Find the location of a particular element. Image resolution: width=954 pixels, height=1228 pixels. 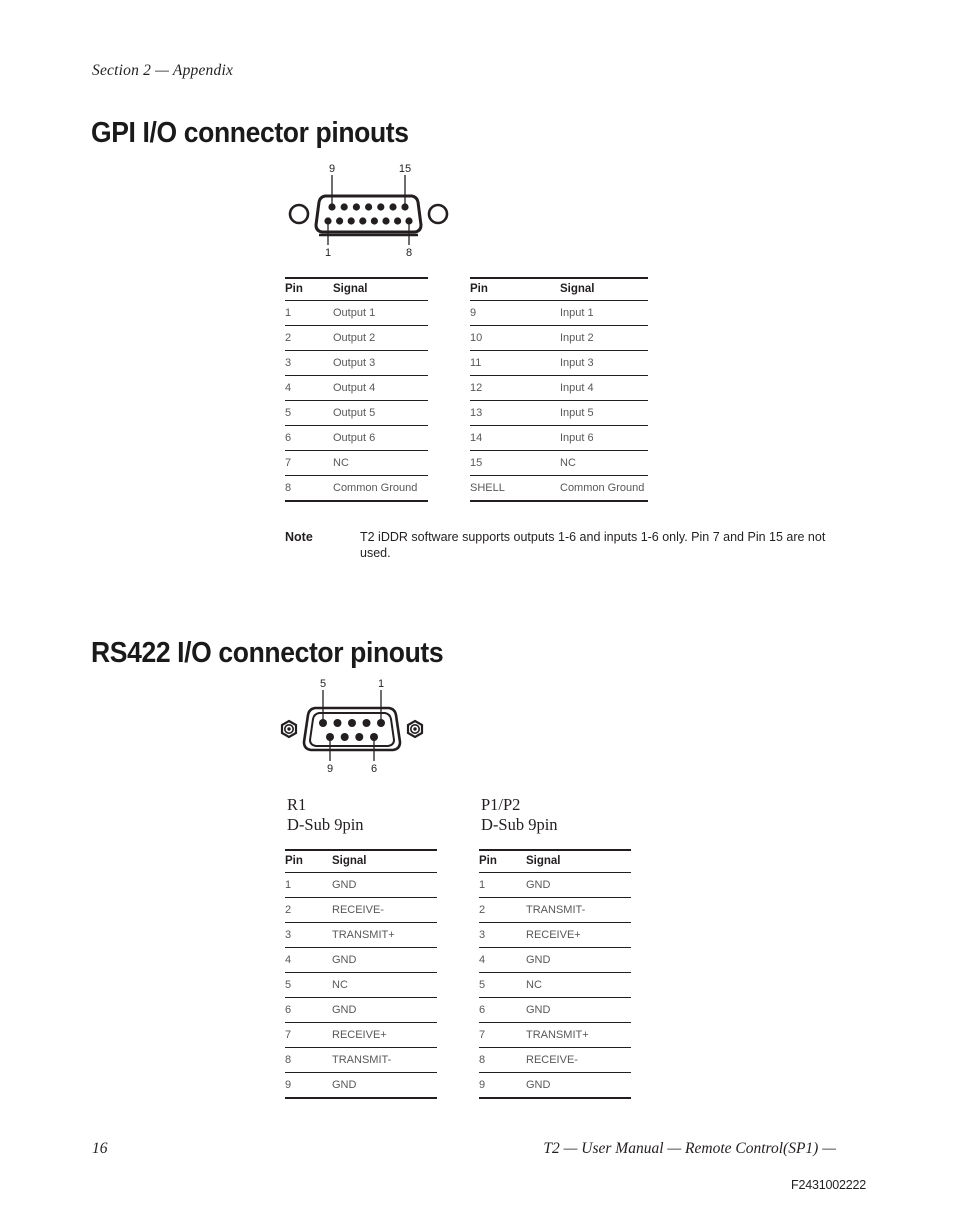

table-row: 3 TRANSMIT+ is located at coordinates (361, 935).